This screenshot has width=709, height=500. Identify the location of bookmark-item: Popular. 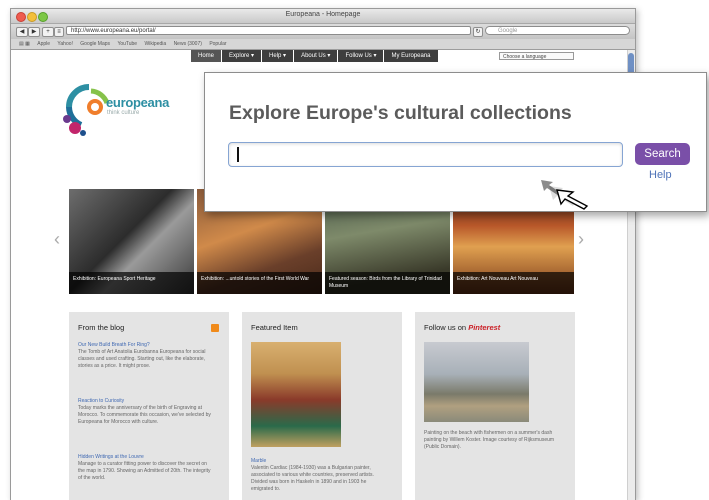
(217, 44).